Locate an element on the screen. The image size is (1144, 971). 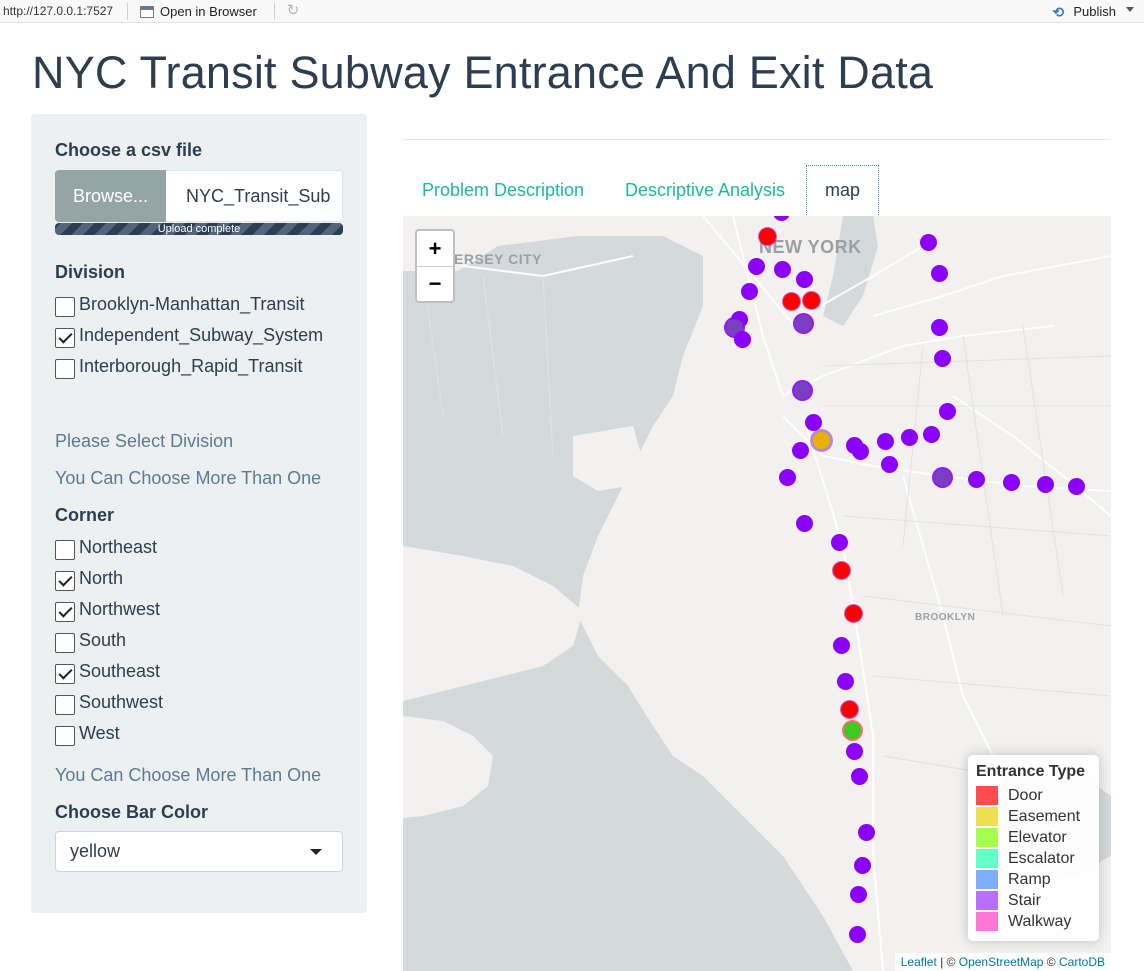
legend-item: Door is located at coordinates (1033, 795).